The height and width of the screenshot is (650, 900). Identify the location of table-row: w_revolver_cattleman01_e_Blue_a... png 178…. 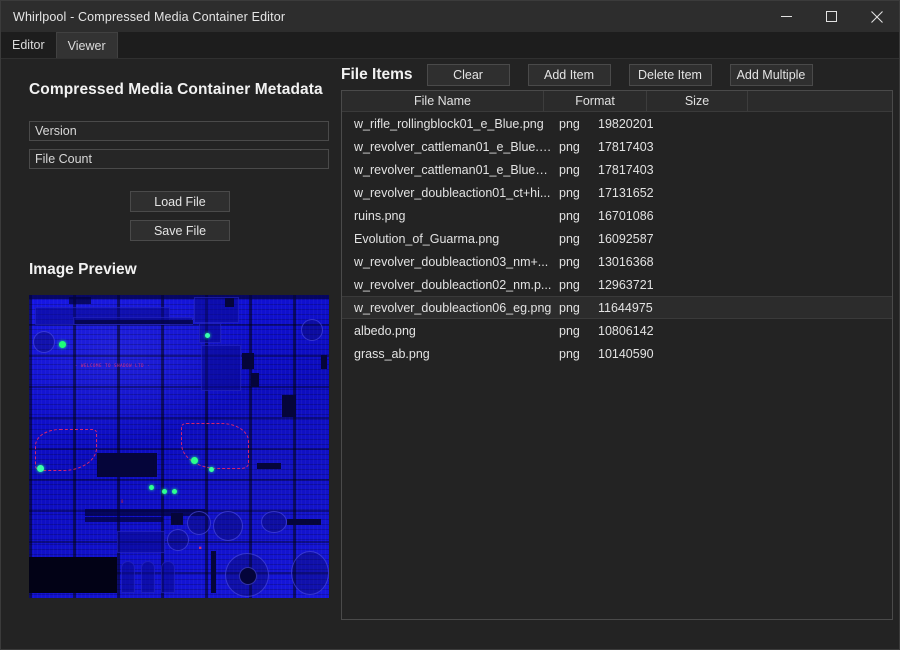
(617, 169).